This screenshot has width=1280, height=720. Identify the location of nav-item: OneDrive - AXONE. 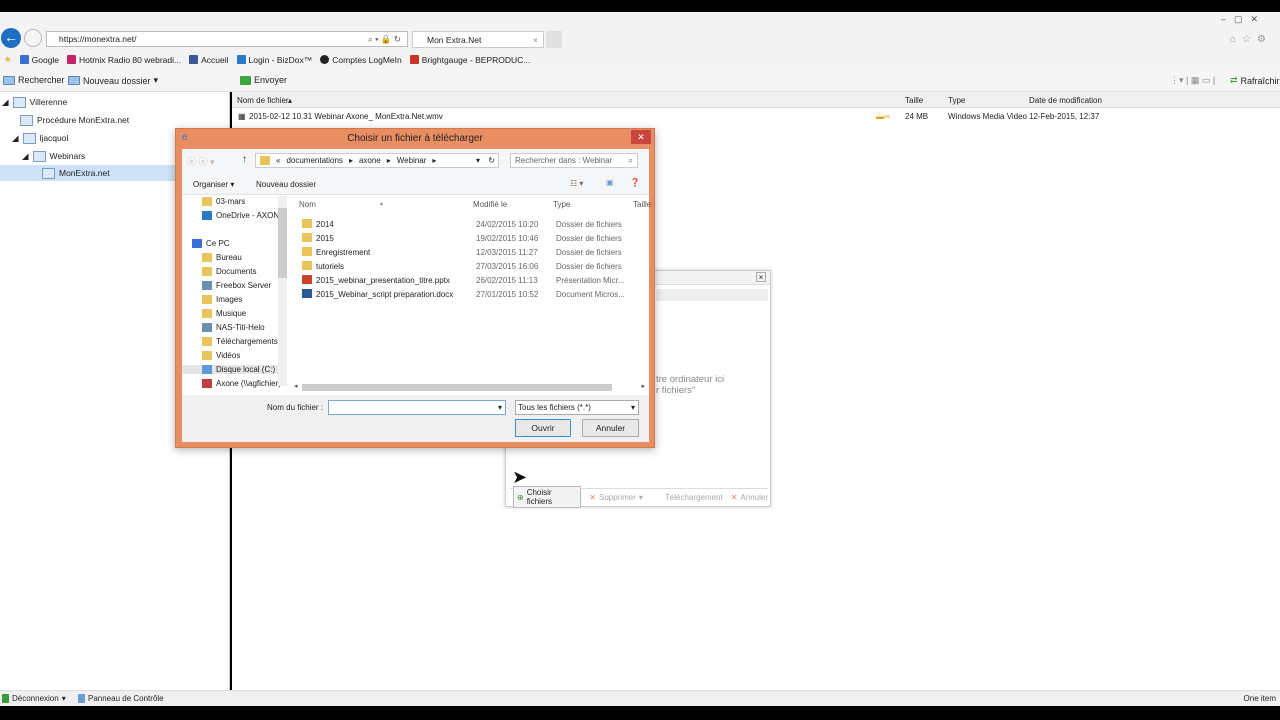
(243, 215).